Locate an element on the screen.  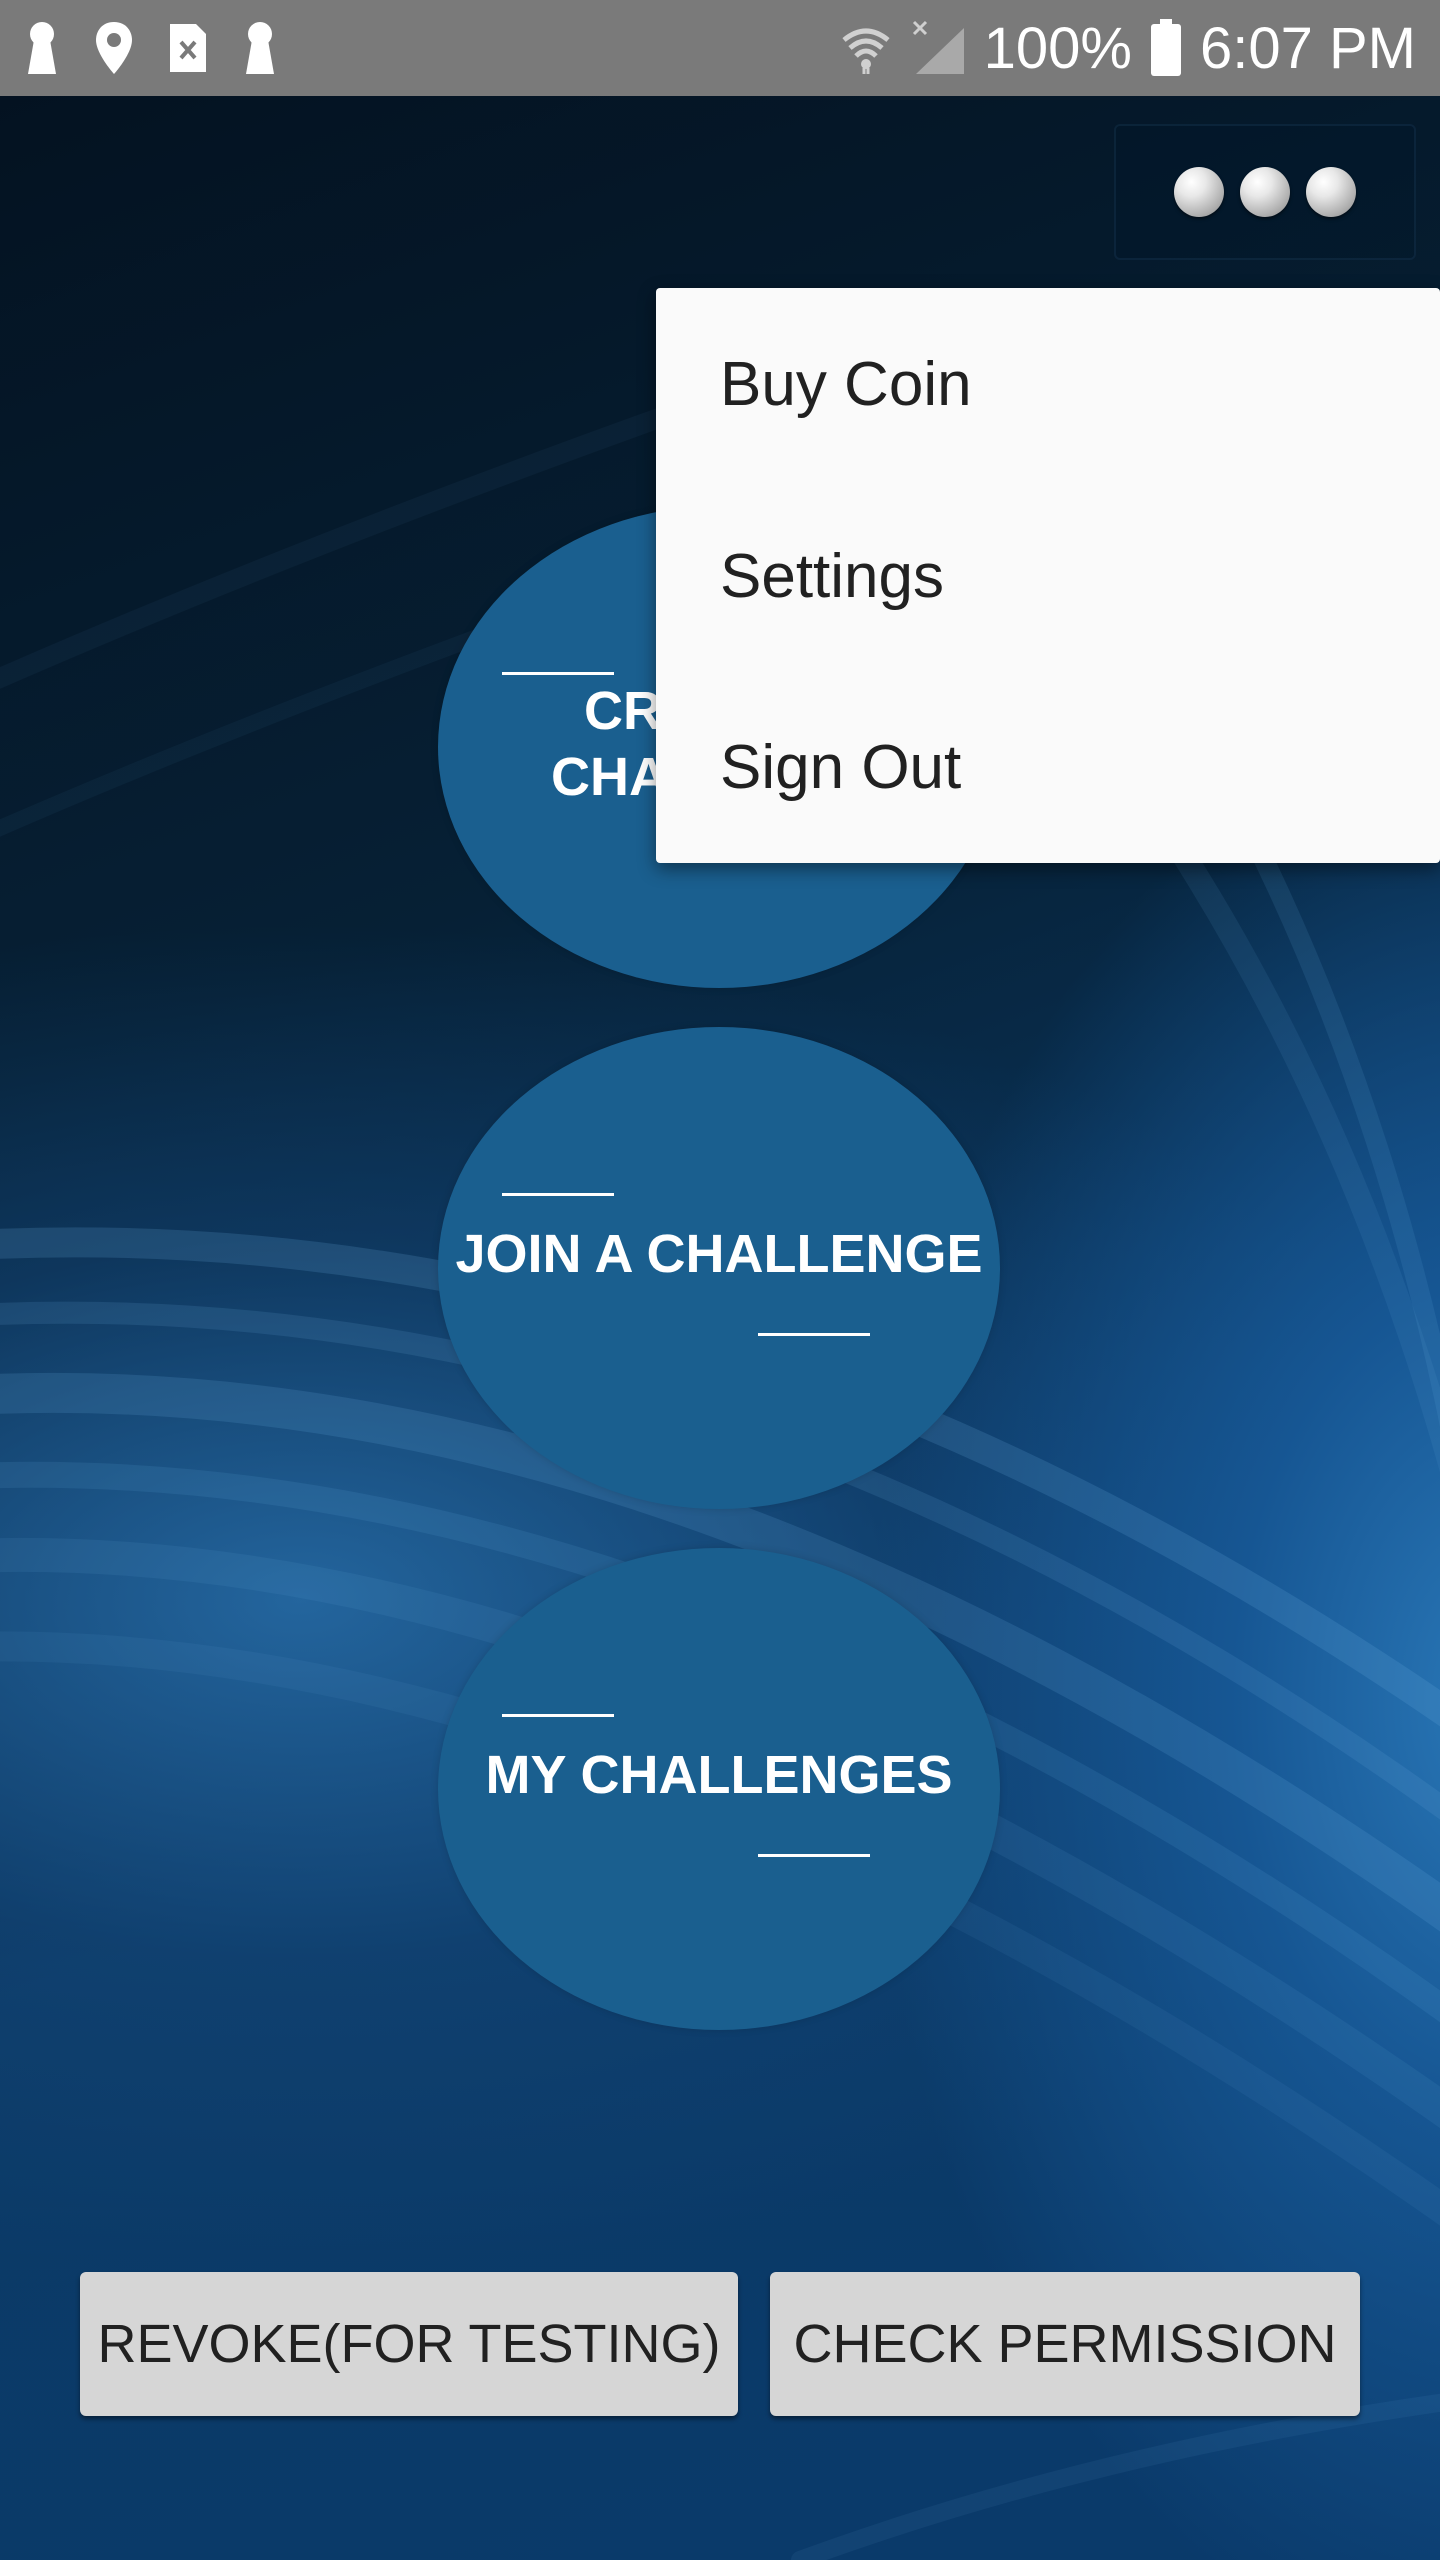
status-bar-right: 100% 6:07 PM is located at coordinates (1128, 48).